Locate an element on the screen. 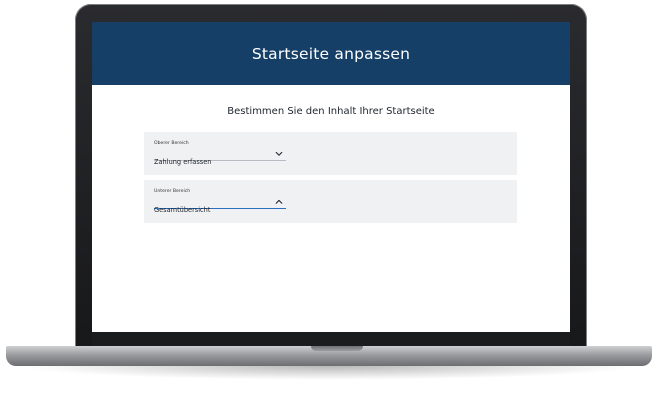 Image resolution: width=654 pixels, height=399 pixels. bottom-area-value-row: Gesamtübersicht is located at coordinates (220, 205).